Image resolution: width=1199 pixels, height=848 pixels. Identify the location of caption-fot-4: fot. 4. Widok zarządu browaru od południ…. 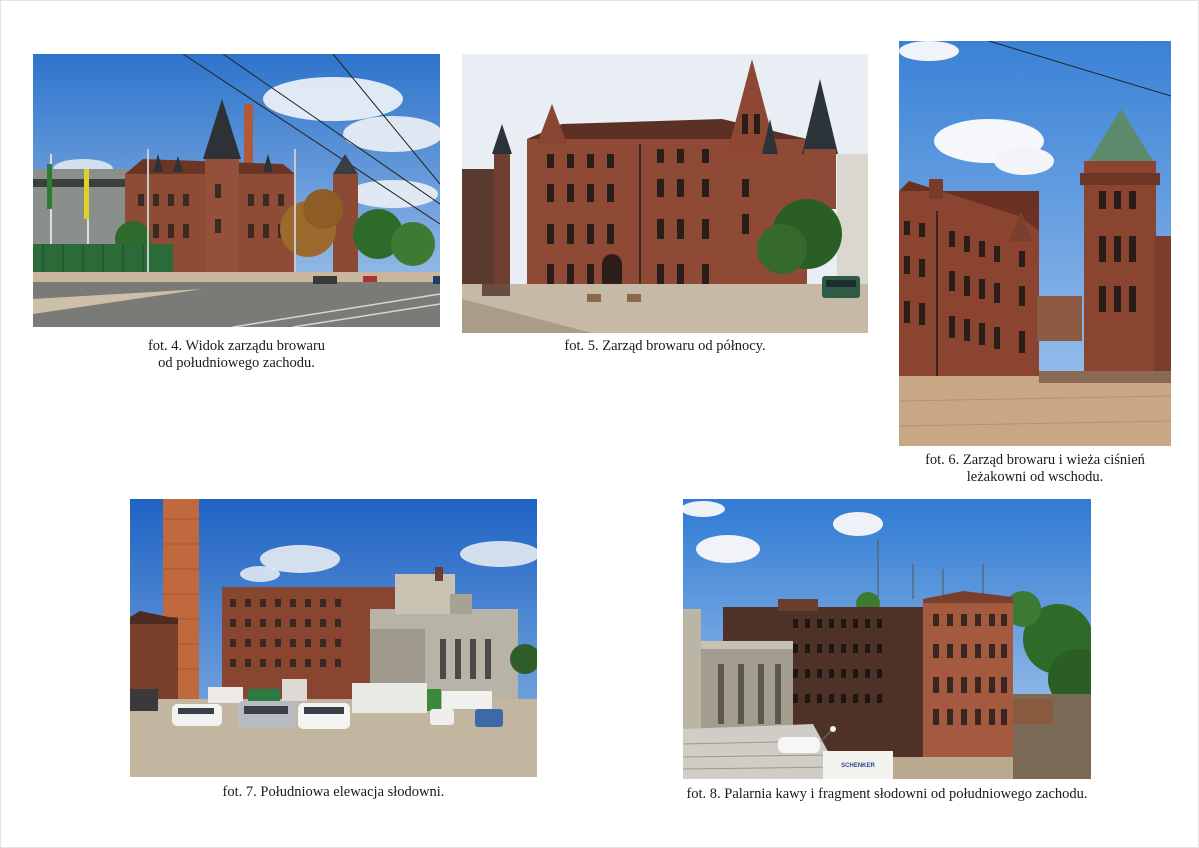
(236, 355).